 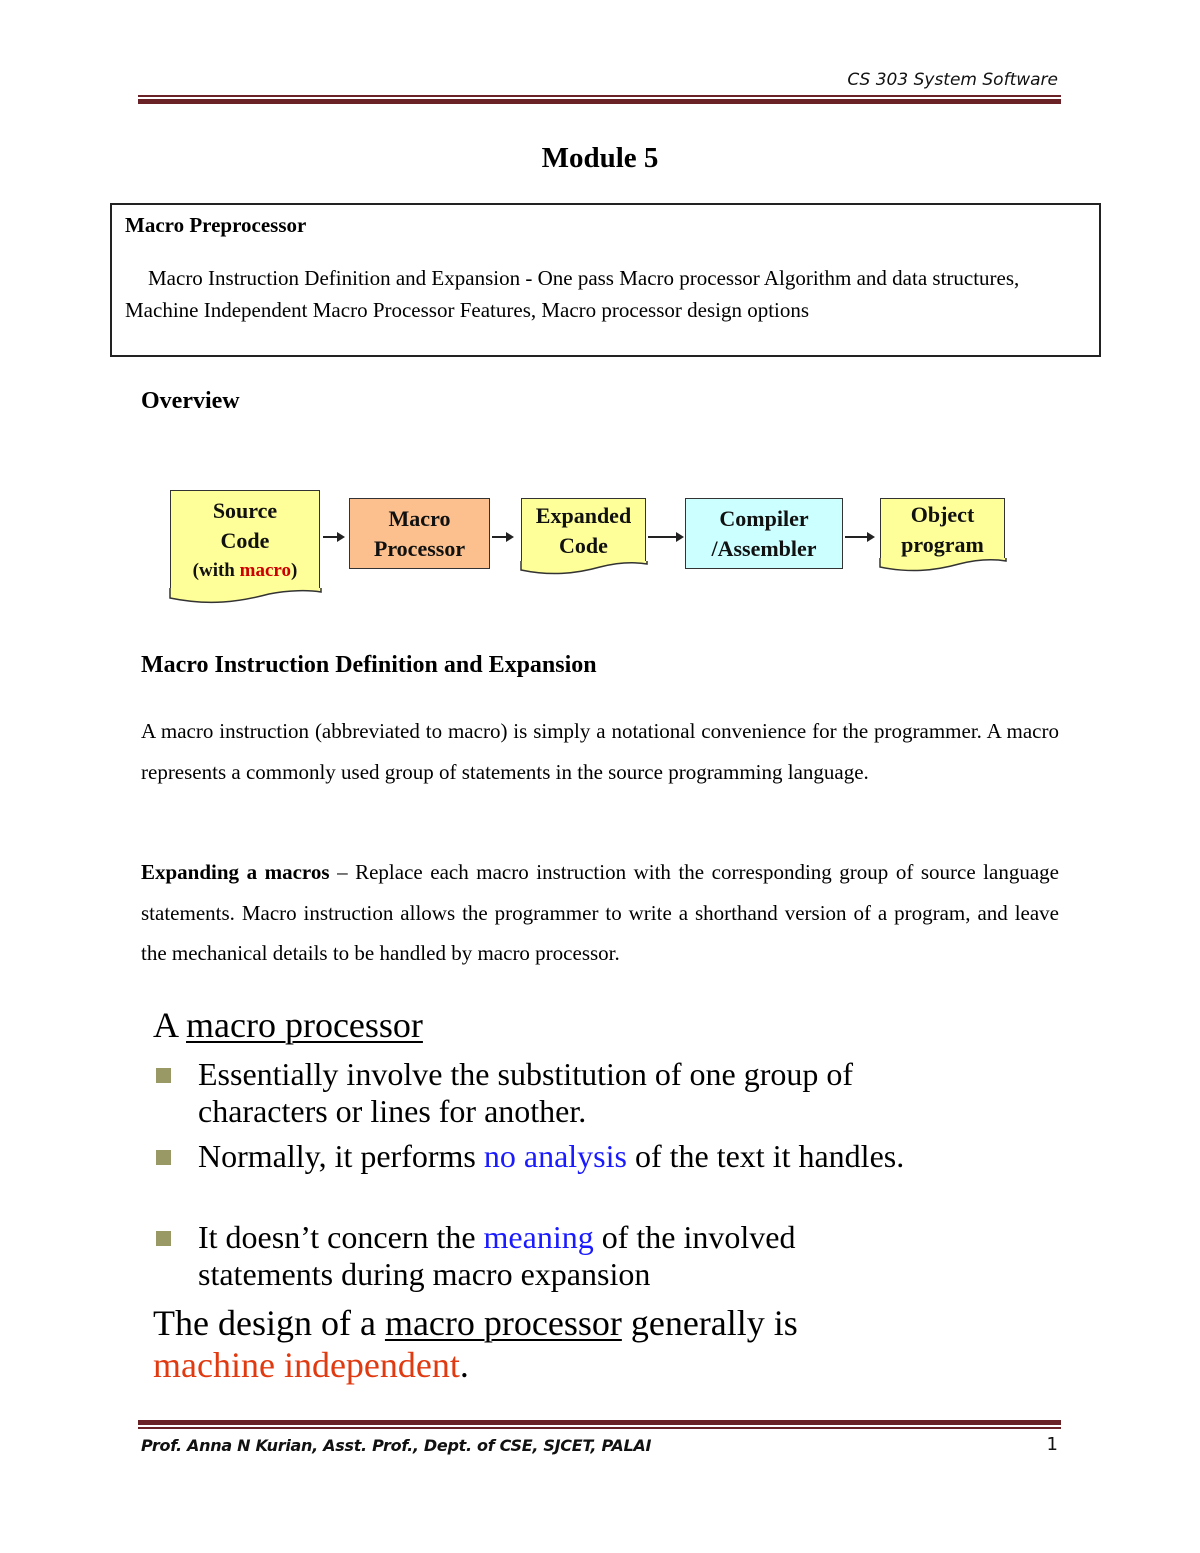 What do you see at coordinates (764, 533) in the screenshot?
I see `flow-node-compiler-assembler: Compiler /Assembler` at bounding box center [764, 533].